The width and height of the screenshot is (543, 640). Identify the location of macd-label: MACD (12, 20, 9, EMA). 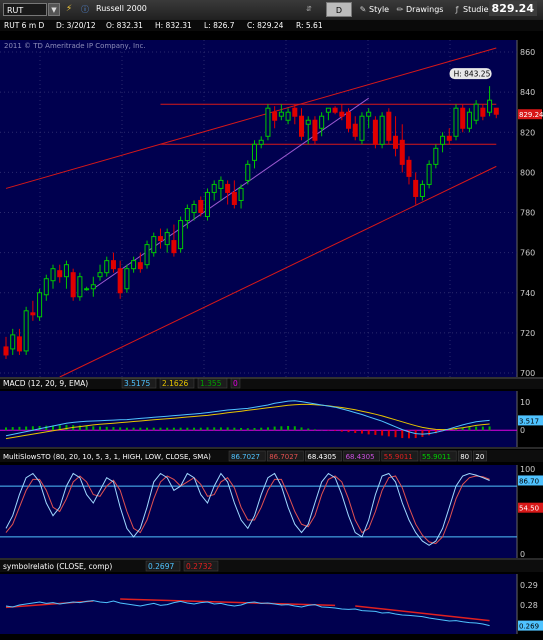
(45, 383).